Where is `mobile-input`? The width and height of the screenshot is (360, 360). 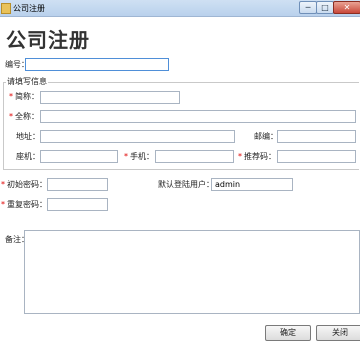 mobile-input is located at coordinates (194, 156).